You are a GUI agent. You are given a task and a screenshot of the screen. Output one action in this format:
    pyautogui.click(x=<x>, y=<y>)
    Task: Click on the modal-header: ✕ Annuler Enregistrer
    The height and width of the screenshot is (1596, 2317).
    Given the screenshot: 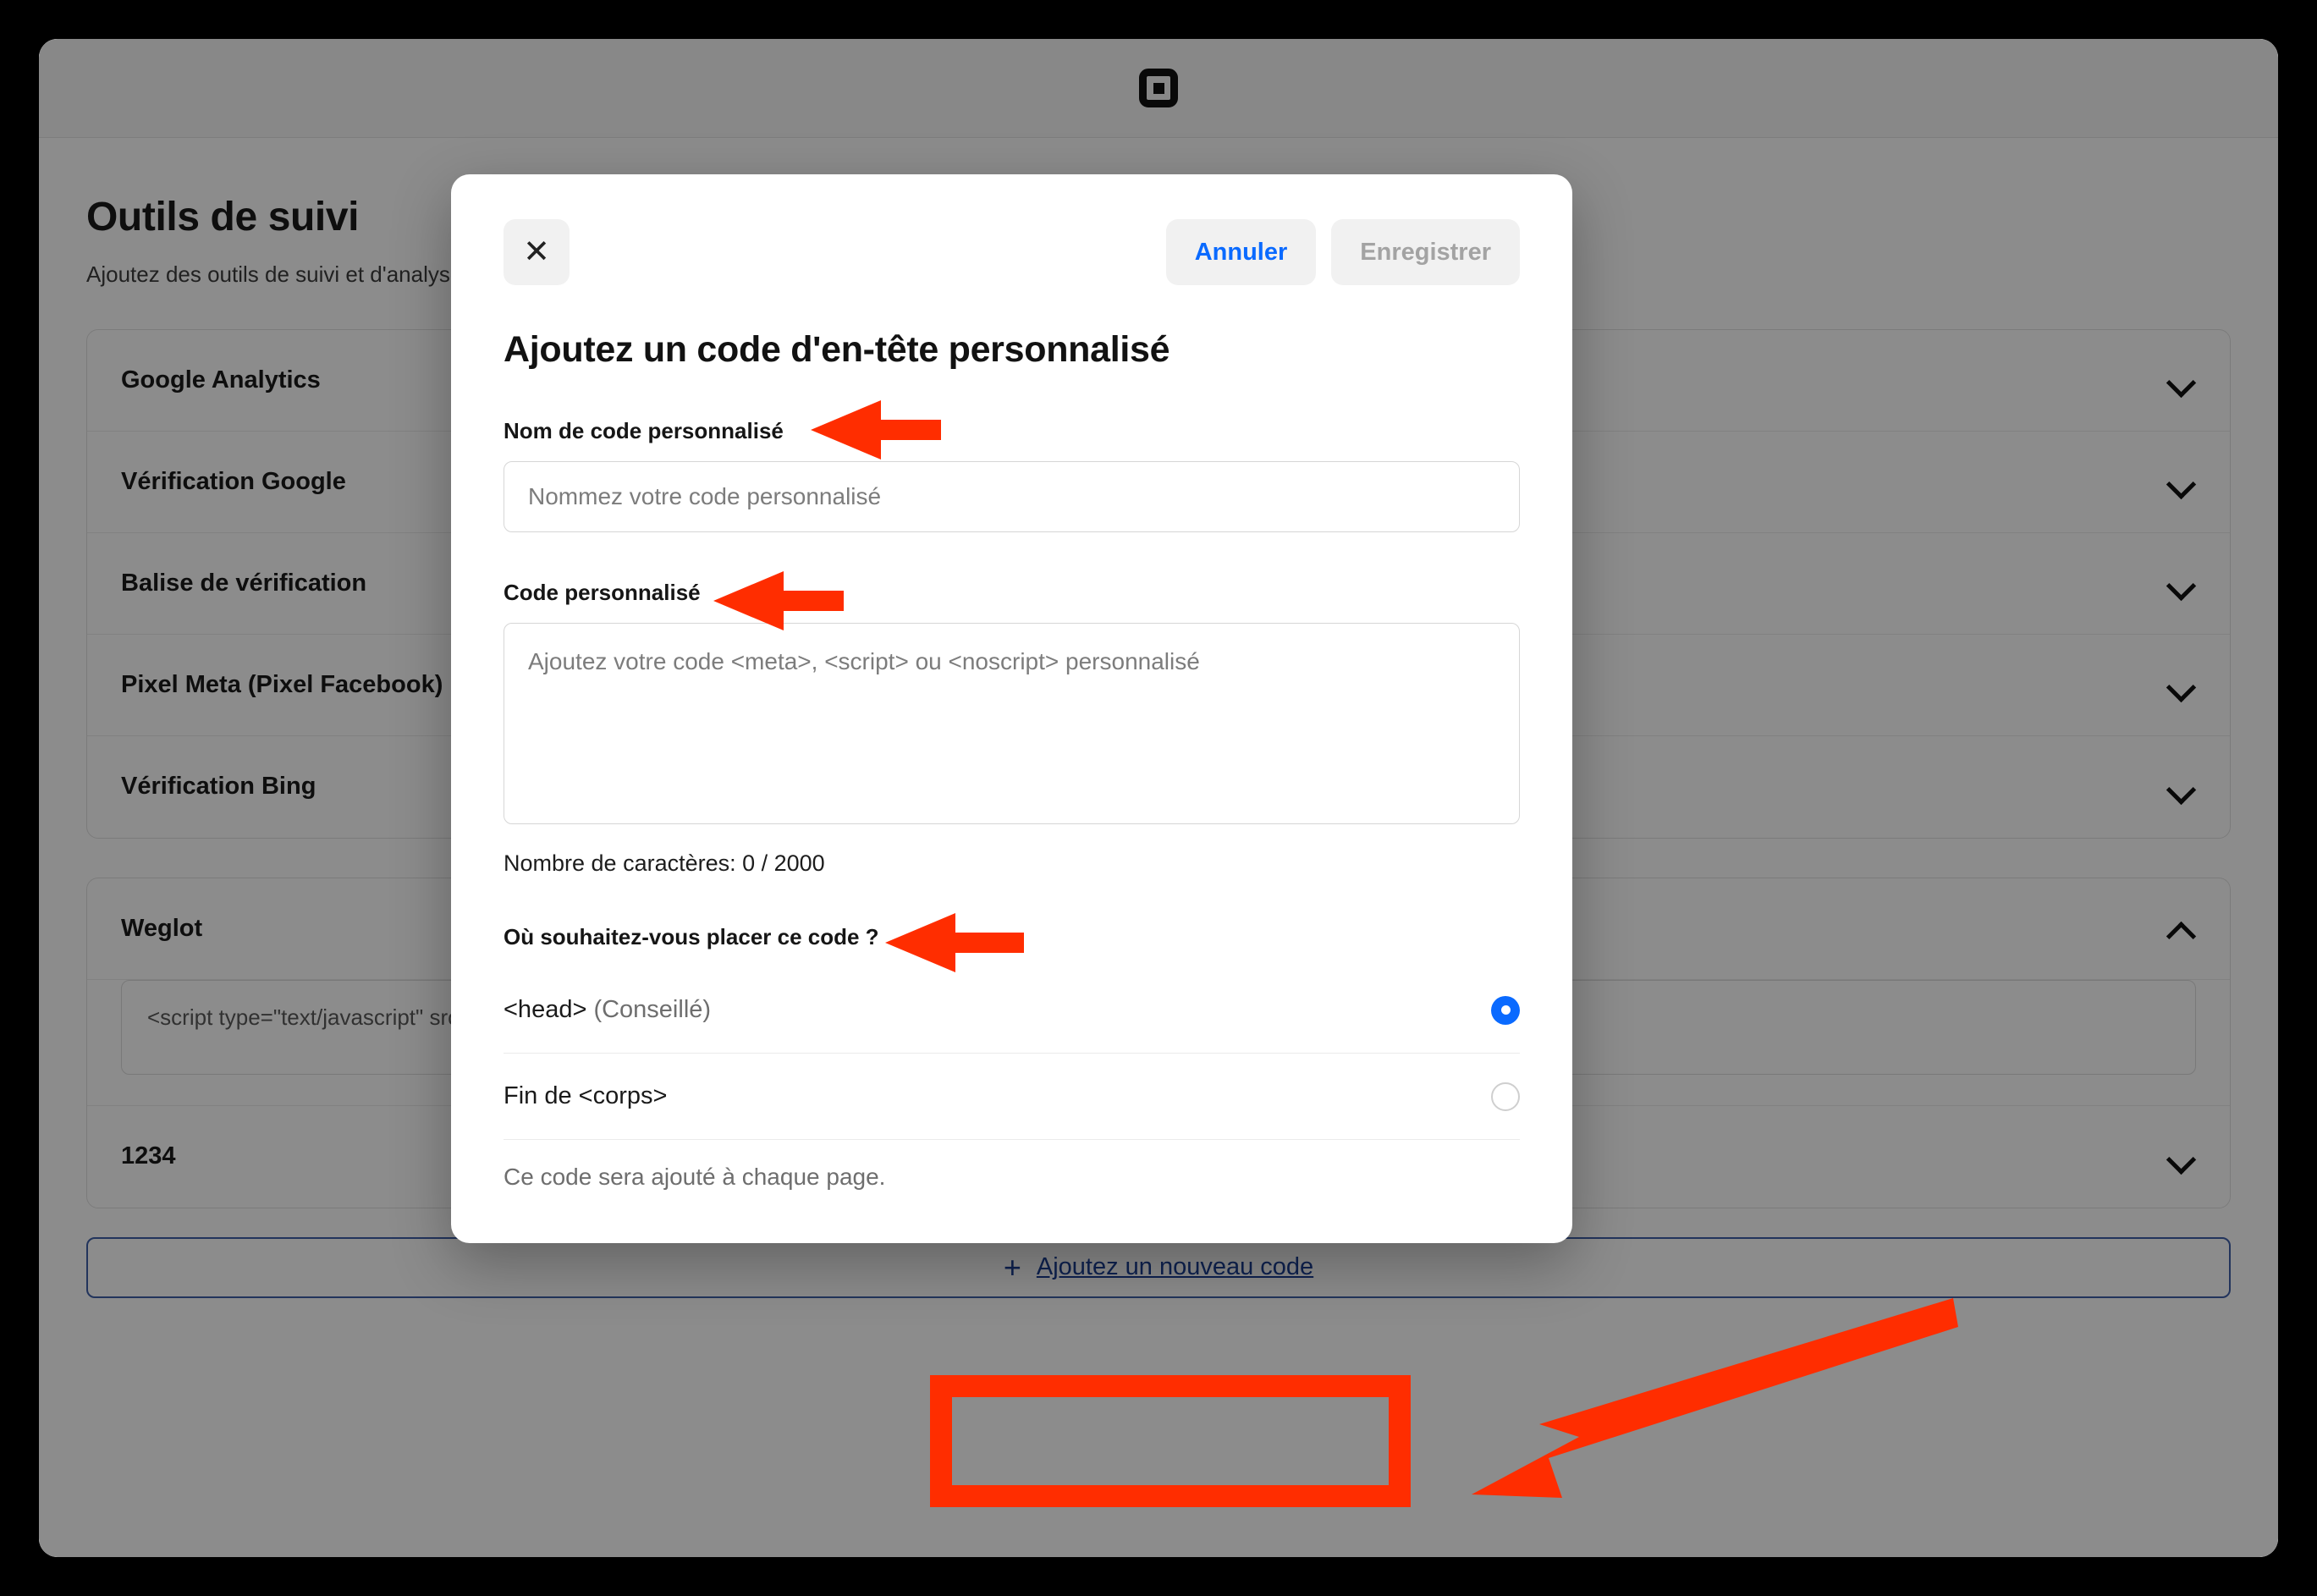 What is the action you would take?
    pyautogui.click(x=1012, y=229)
    